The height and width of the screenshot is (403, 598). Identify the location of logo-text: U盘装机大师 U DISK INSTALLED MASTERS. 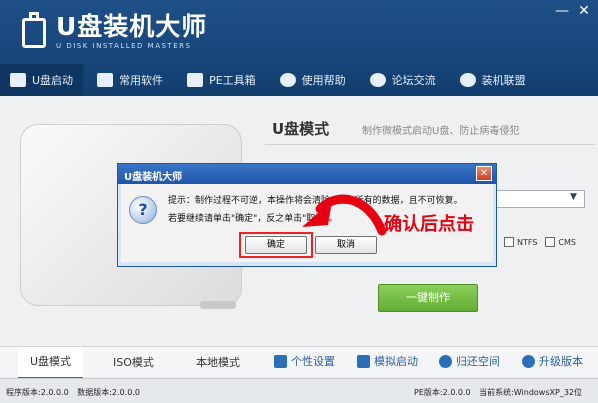
(131, 32).